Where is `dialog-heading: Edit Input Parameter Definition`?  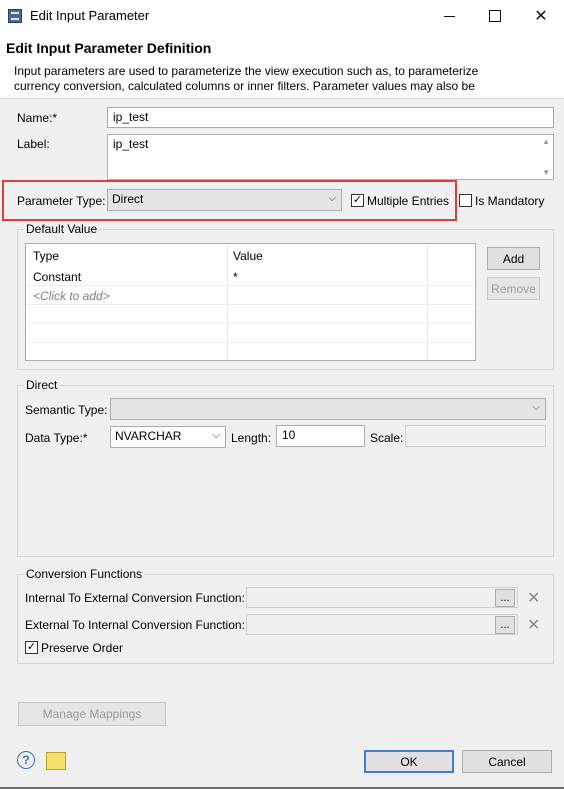 dialog-heading: Edit Input Parameter Definition is located at coordinates (109, 48).